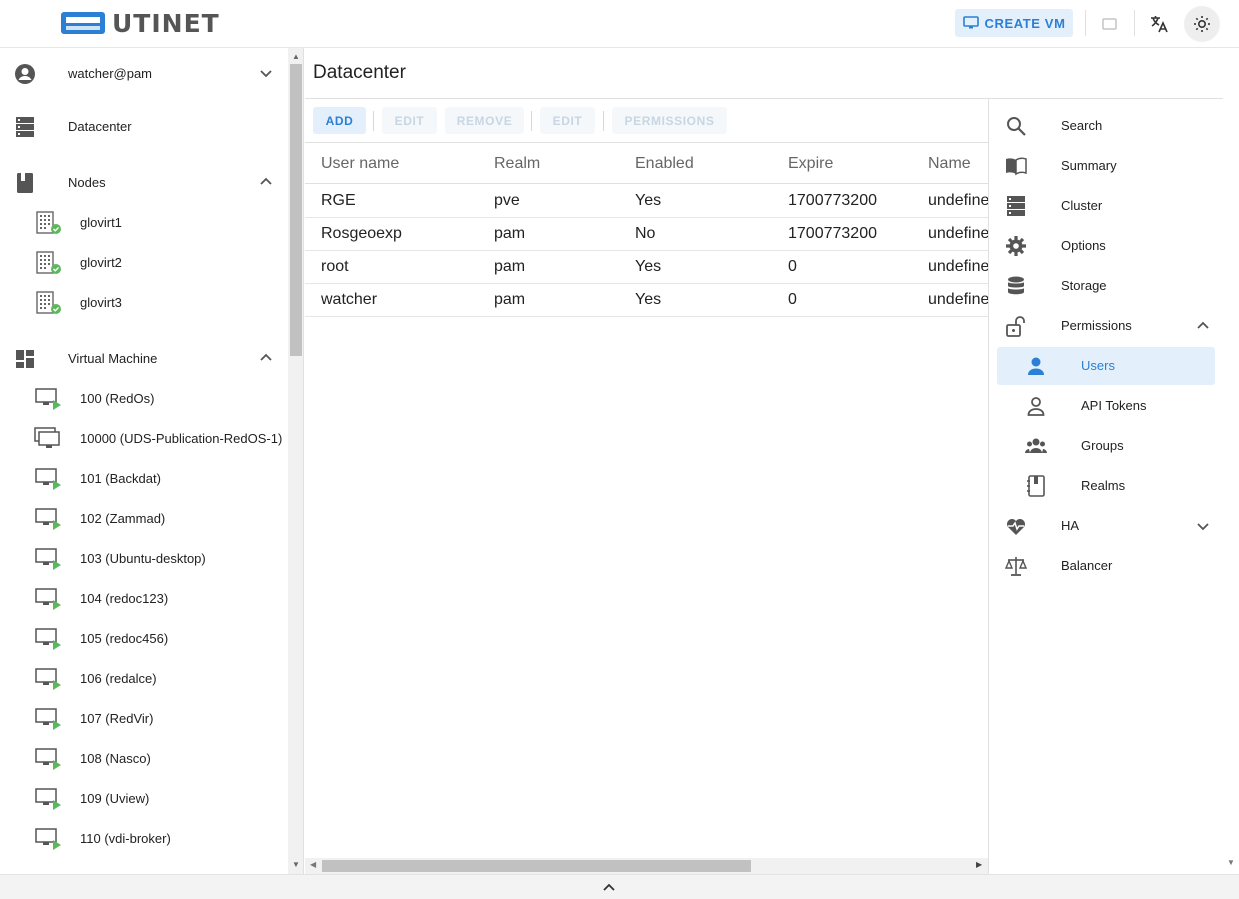  I want to click on tree-item-vm: 103 (Ubuntu-desktop), so click(144, 558).